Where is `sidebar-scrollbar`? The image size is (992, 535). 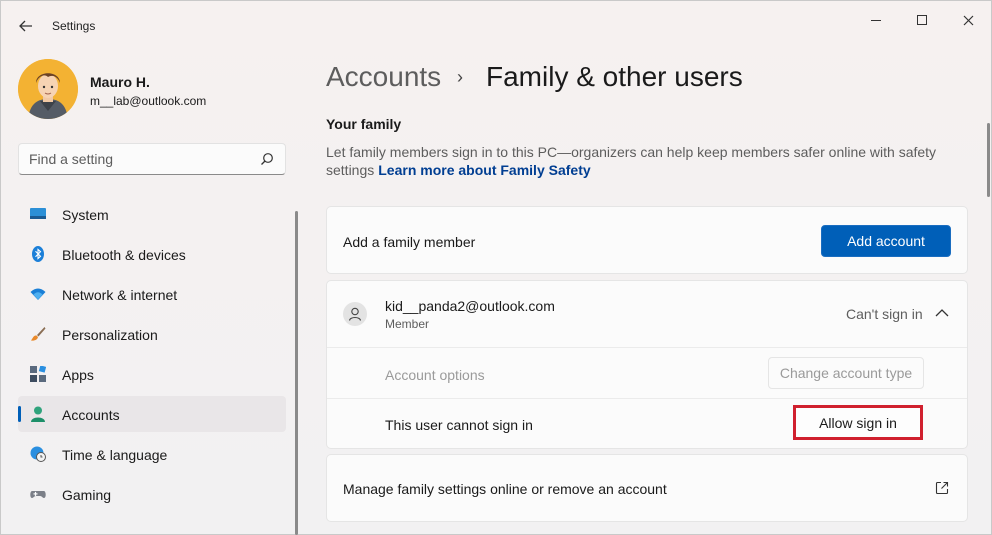 sidebar-scrollbar is located at coordinates (296, 373).